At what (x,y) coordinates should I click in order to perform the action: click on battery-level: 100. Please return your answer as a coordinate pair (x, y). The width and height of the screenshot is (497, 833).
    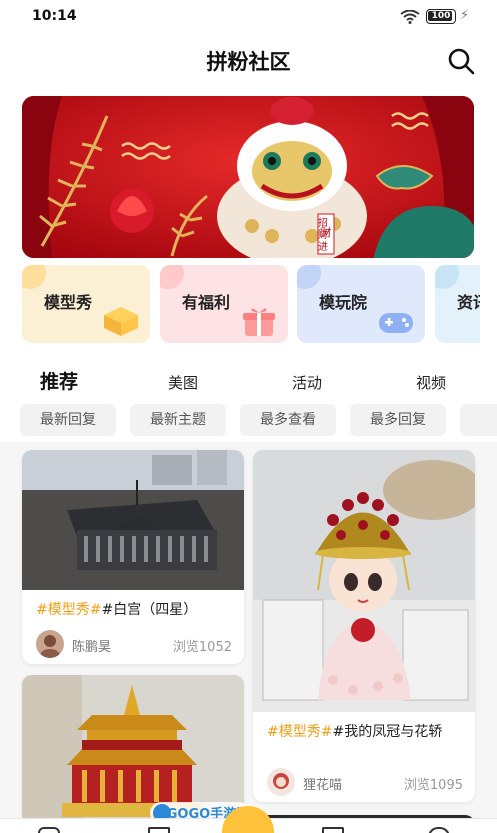
    Looking at the image, I should click on (441, 16).